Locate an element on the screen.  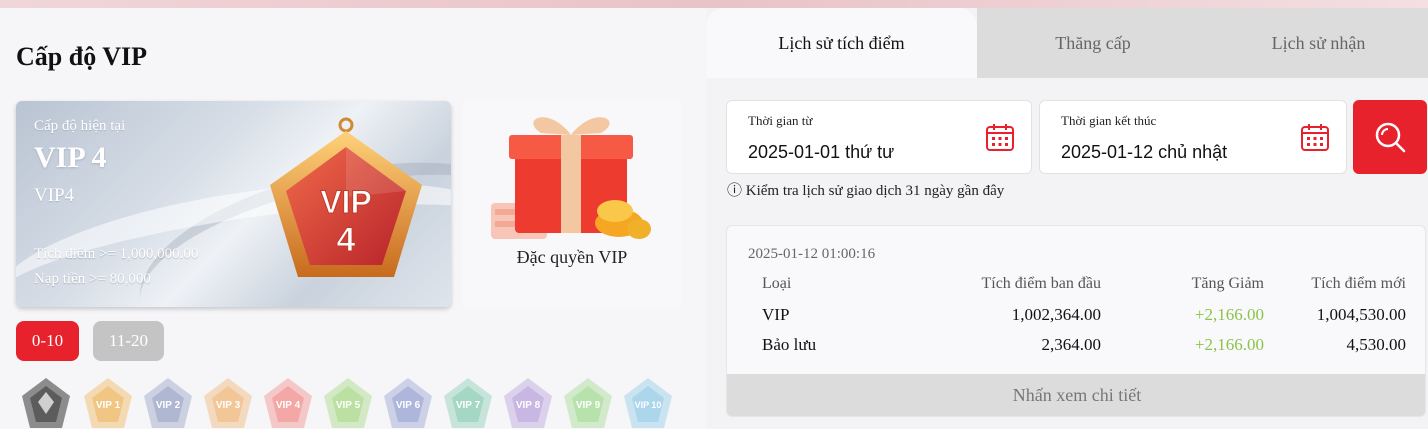
row-new-points: 1,004,530.00 is located at coordinates (1361, 314).